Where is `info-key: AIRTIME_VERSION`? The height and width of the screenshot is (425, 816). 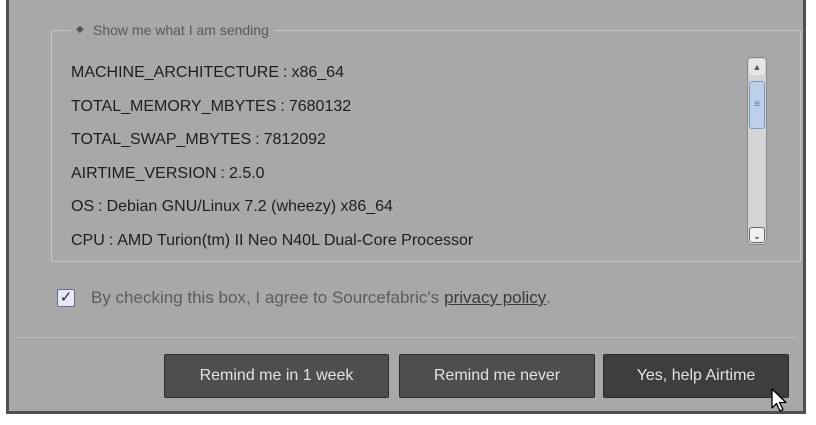 info-key: AIRTIME_VERSION is located at coordinates (144, 173).